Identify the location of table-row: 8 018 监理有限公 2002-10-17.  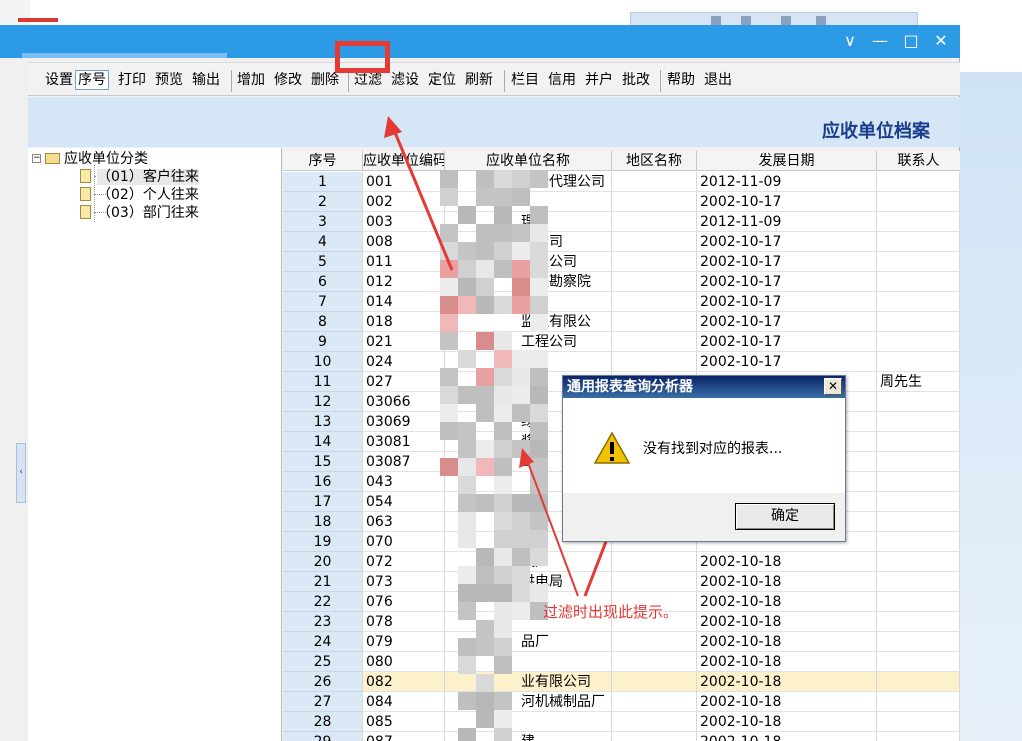
(621, 322).